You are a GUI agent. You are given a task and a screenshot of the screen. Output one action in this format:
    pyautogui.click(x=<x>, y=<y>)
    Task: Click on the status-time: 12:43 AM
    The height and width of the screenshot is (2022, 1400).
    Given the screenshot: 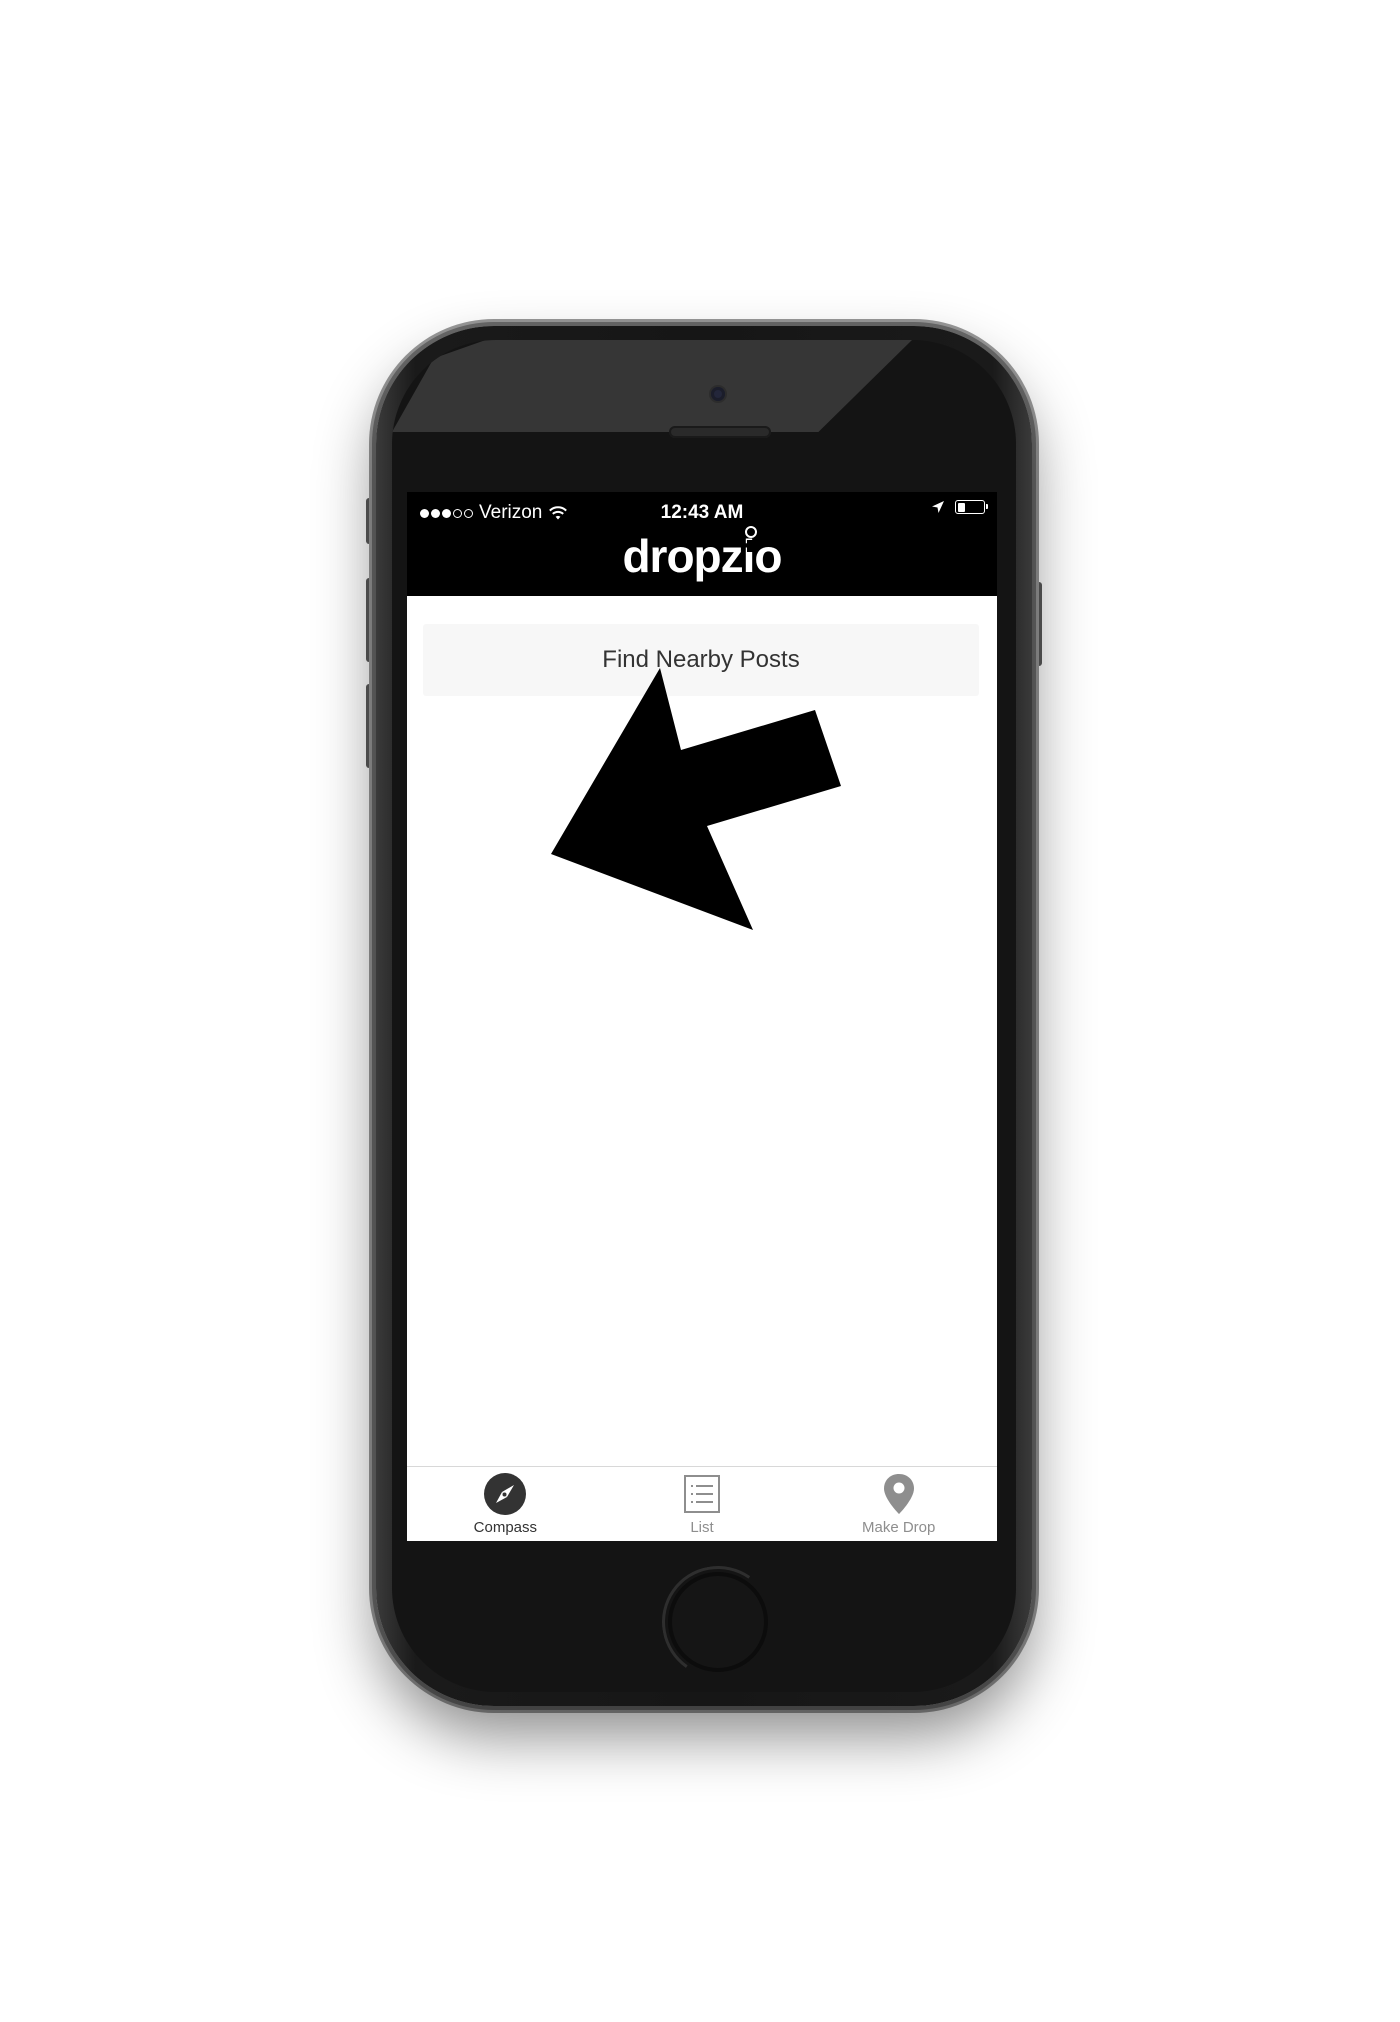 What is the action you would take?
    pyautogui.click(x=702, y=512)
    